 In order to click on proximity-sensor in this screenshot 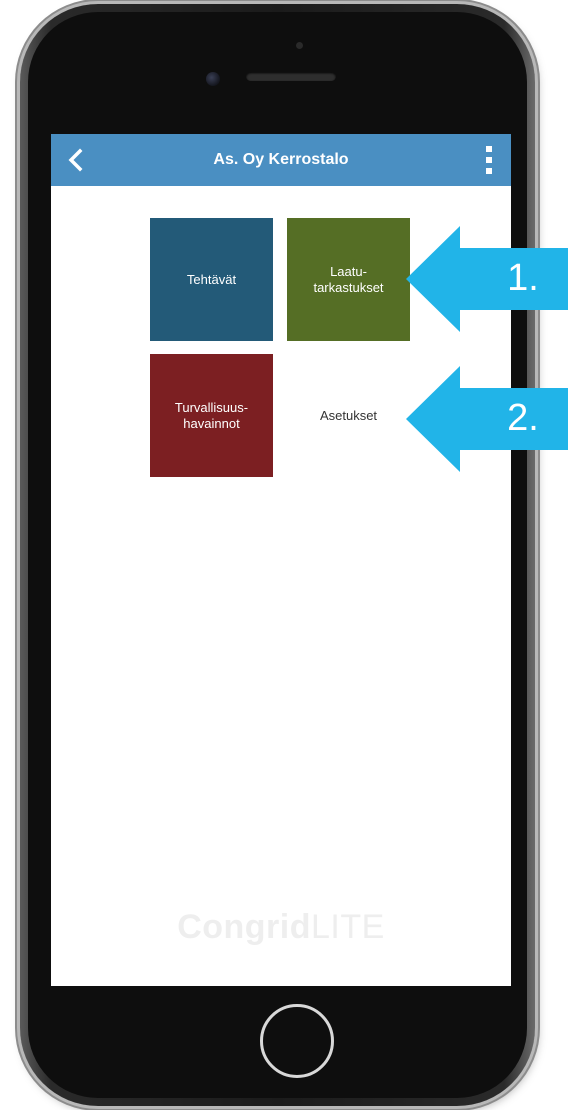, I will do `click(299, 45)`.